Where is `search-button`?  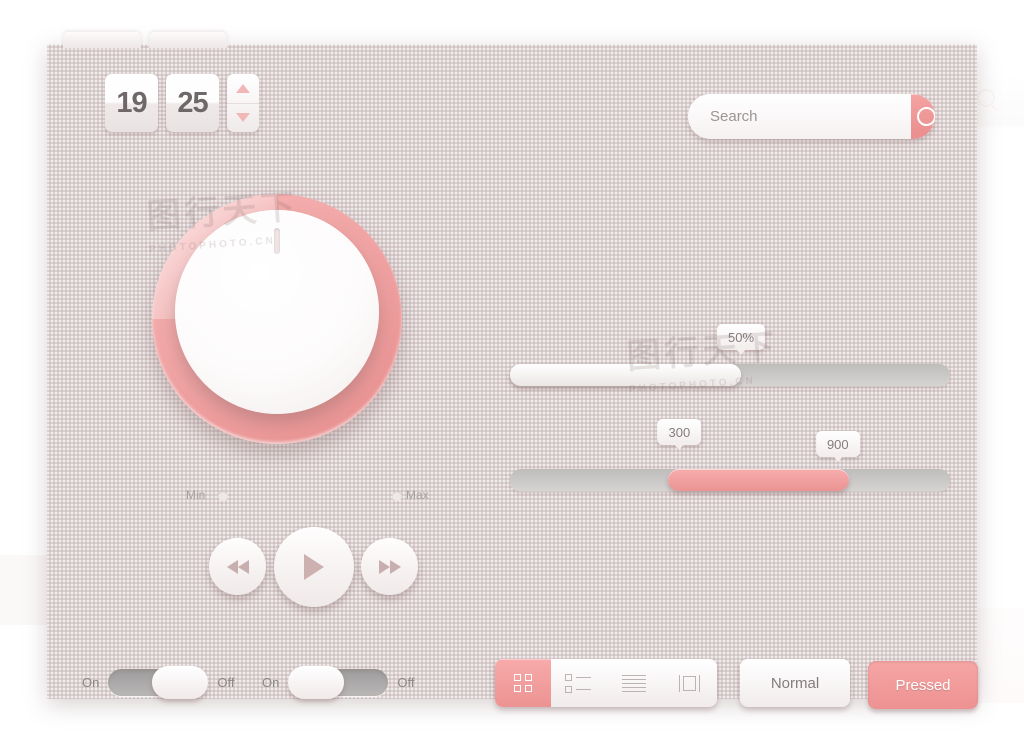 search-button is located at coordinates (923, 116).